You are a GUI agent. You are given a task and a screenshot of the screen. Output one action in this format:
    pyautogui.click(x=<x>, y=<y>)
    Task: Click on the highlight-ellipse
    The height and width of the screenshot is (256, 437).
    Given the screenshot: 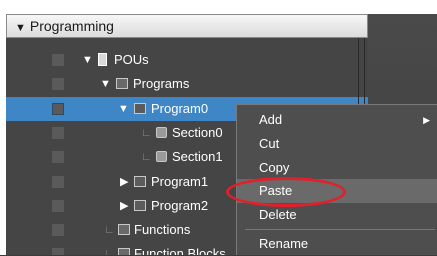 What is the action you would take?
    pyautogui.click(x=286, y=192)
    